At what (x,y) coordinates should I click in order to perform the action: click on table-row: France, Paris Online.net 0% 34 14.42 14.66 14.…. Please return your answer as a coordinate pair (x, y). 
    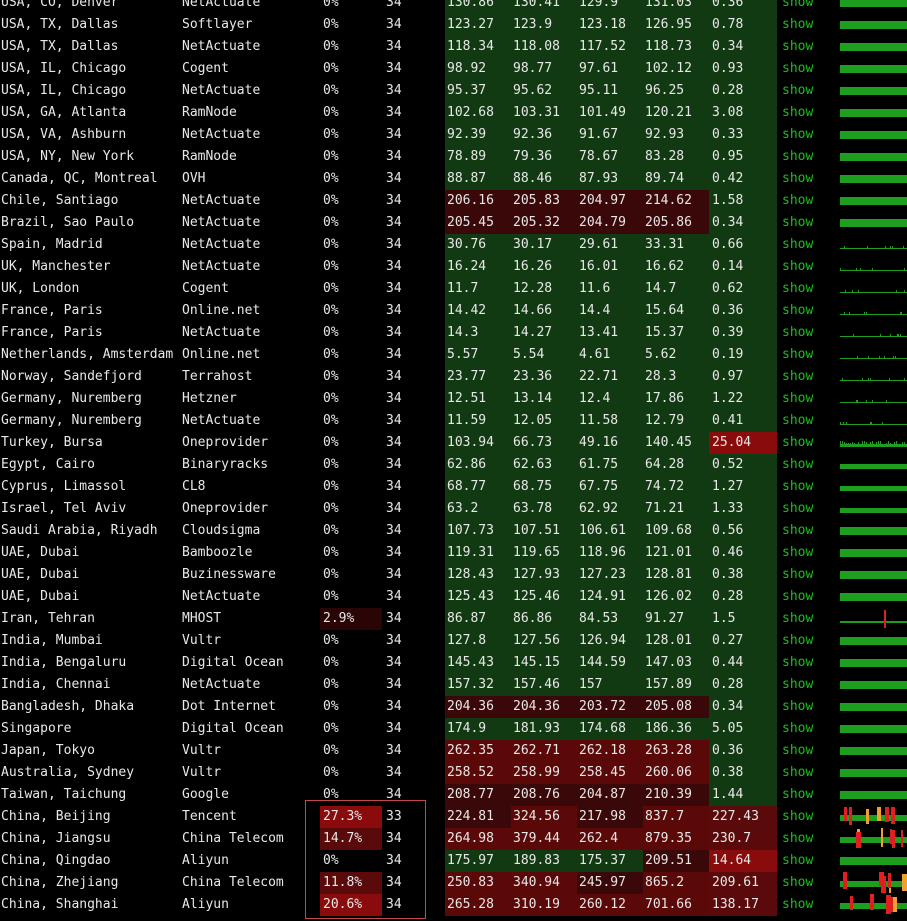
    Looking at the image, I should click on (453, 311).